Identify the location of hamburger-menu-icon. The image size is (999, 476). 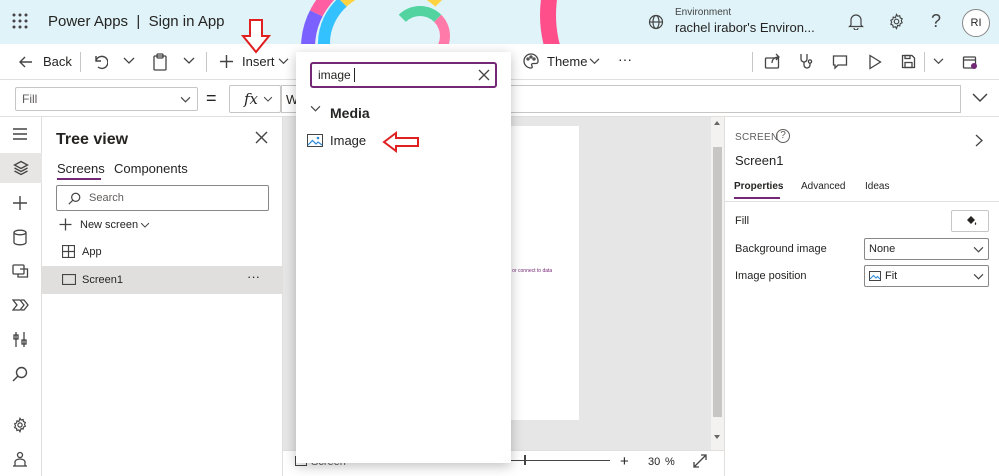
(20, 134).